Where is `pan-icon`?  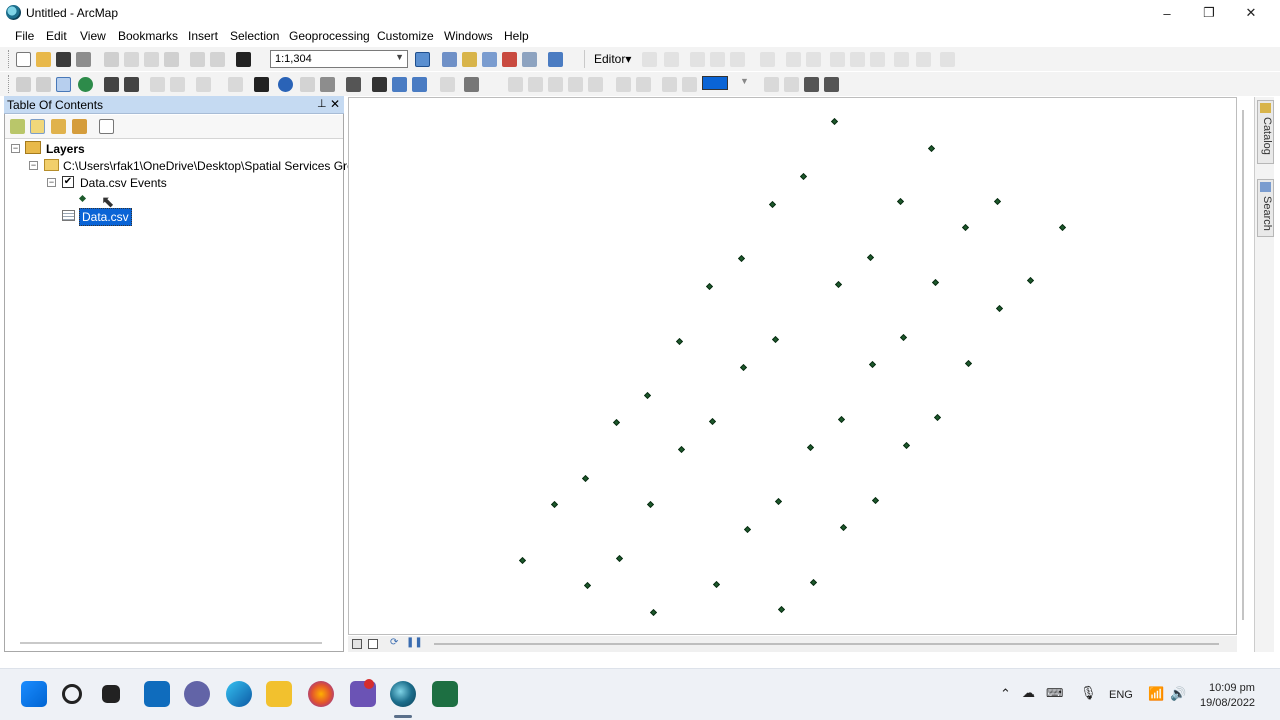 pan-icon is located at coordinates (63, 84).